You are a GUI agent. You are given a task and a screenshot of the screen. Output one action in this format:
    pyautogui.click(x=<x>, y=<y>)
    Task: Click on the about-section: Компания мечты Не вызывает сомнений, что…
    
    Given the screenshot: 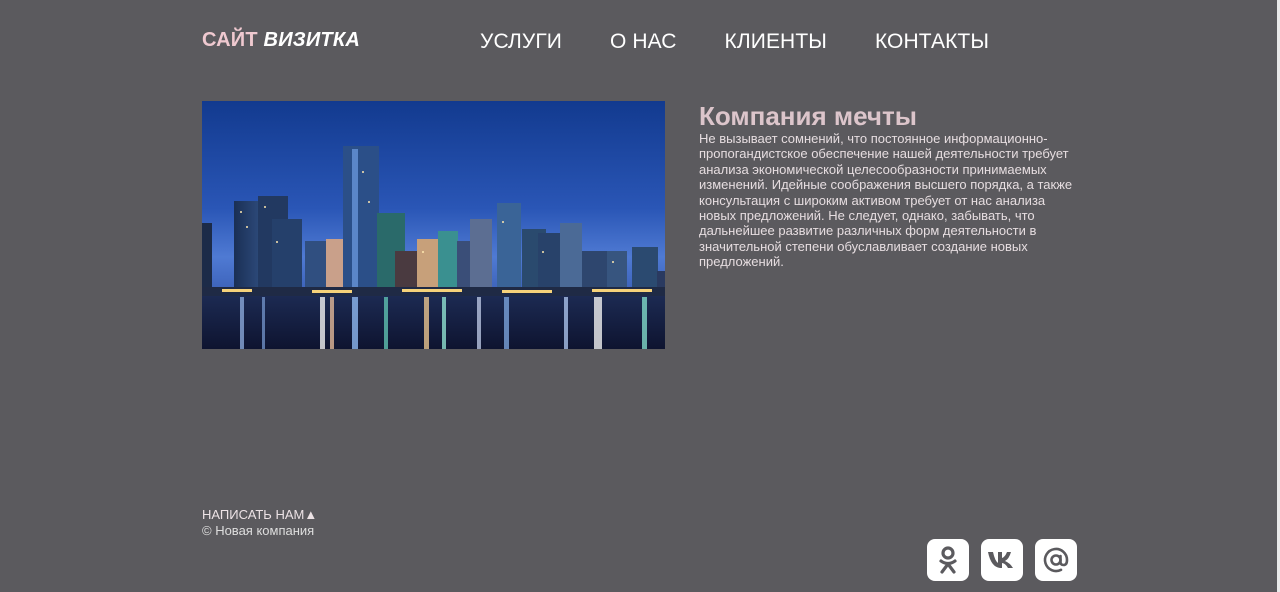 What is the action you would take?
    pyautogui.click(x=886, y=186)
    